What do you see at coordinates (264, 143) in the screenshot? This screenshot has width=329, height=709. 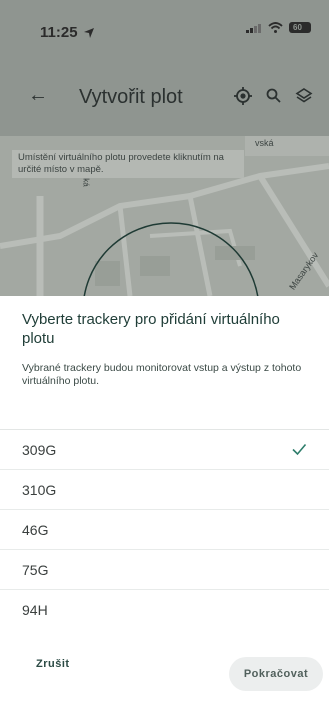 I see `map-street-label: vská` at bounding box center [264, 143].